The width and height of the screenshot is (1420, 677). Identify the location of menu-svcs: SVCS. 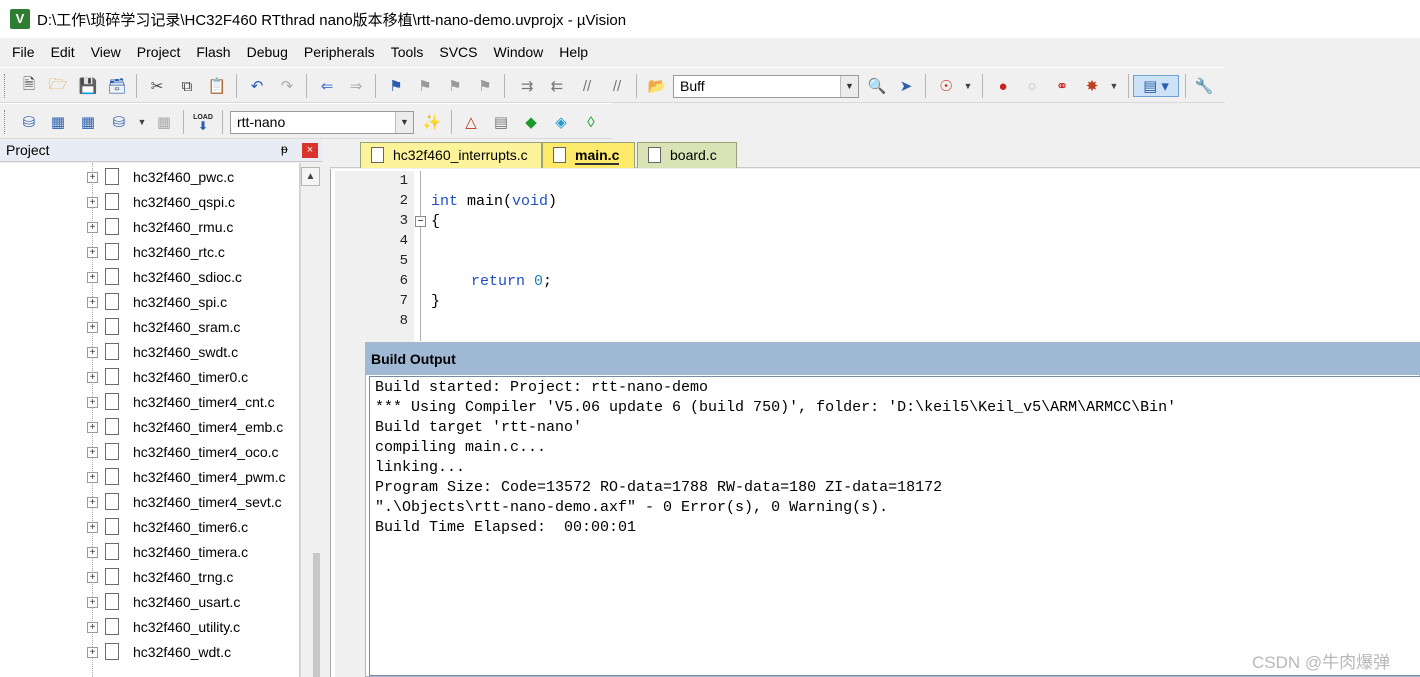
(458, 52).